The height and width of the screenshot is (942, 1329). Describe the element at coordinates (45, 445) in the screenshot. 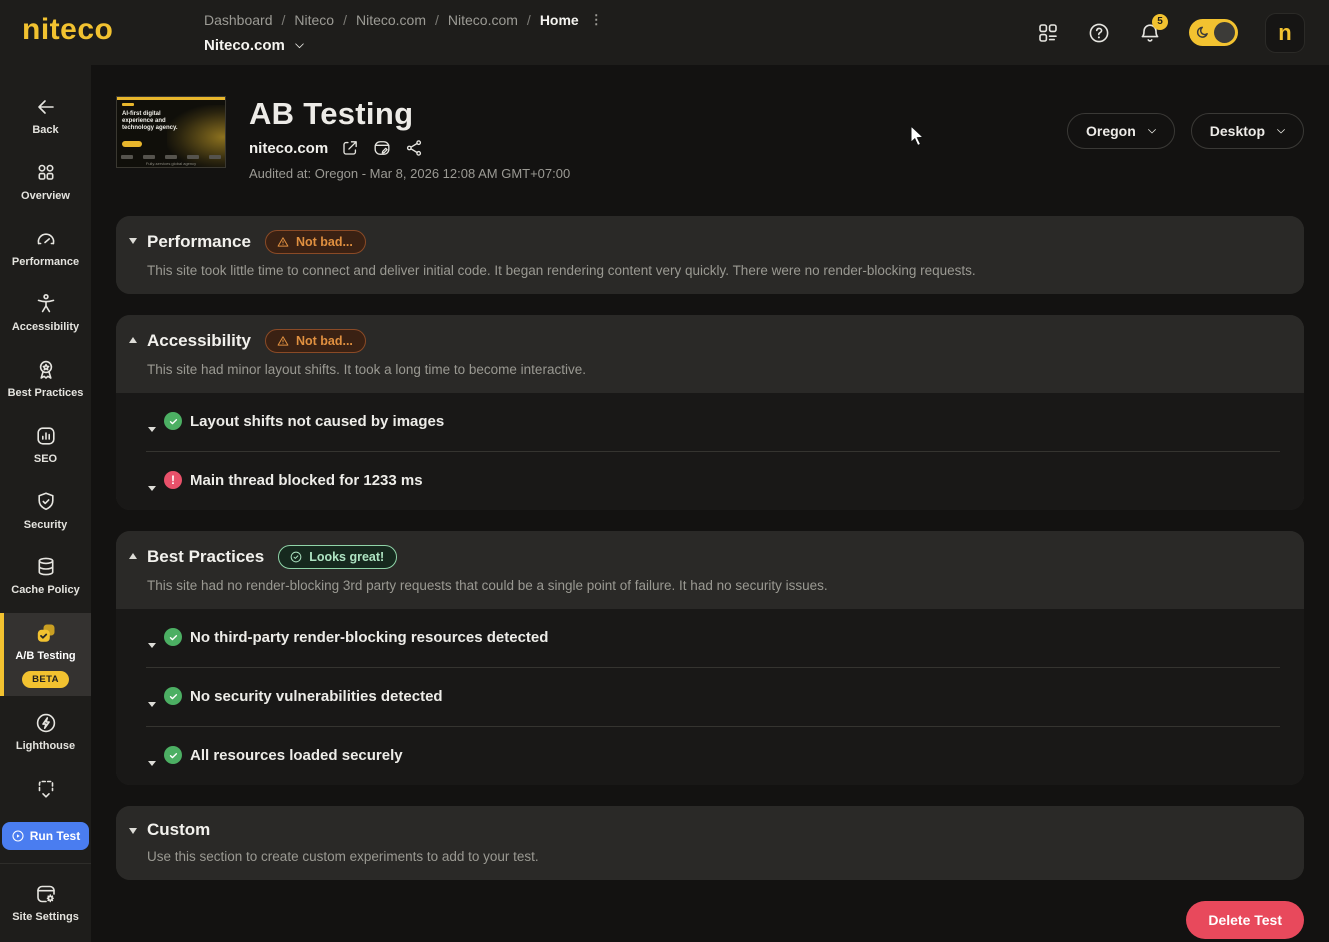

I see `sidebar-item-seo: SEO` at that location.